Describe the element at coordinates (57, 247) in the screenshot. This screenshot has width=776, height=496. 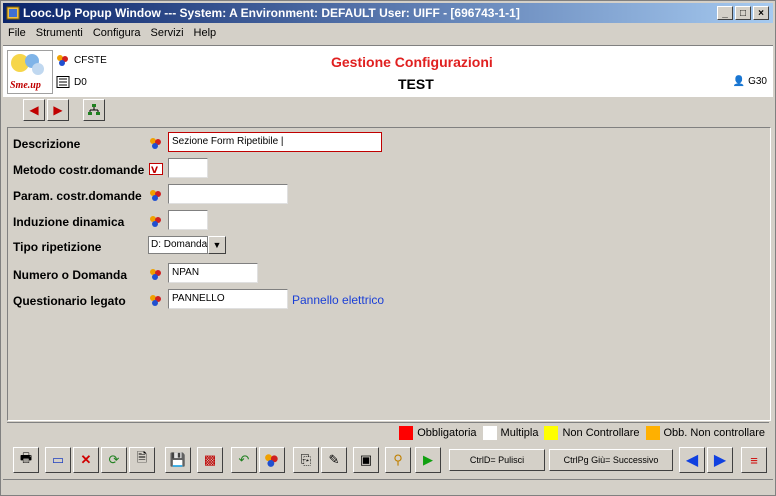
I see `label-tipo: Tipo ripetizione` at that location.